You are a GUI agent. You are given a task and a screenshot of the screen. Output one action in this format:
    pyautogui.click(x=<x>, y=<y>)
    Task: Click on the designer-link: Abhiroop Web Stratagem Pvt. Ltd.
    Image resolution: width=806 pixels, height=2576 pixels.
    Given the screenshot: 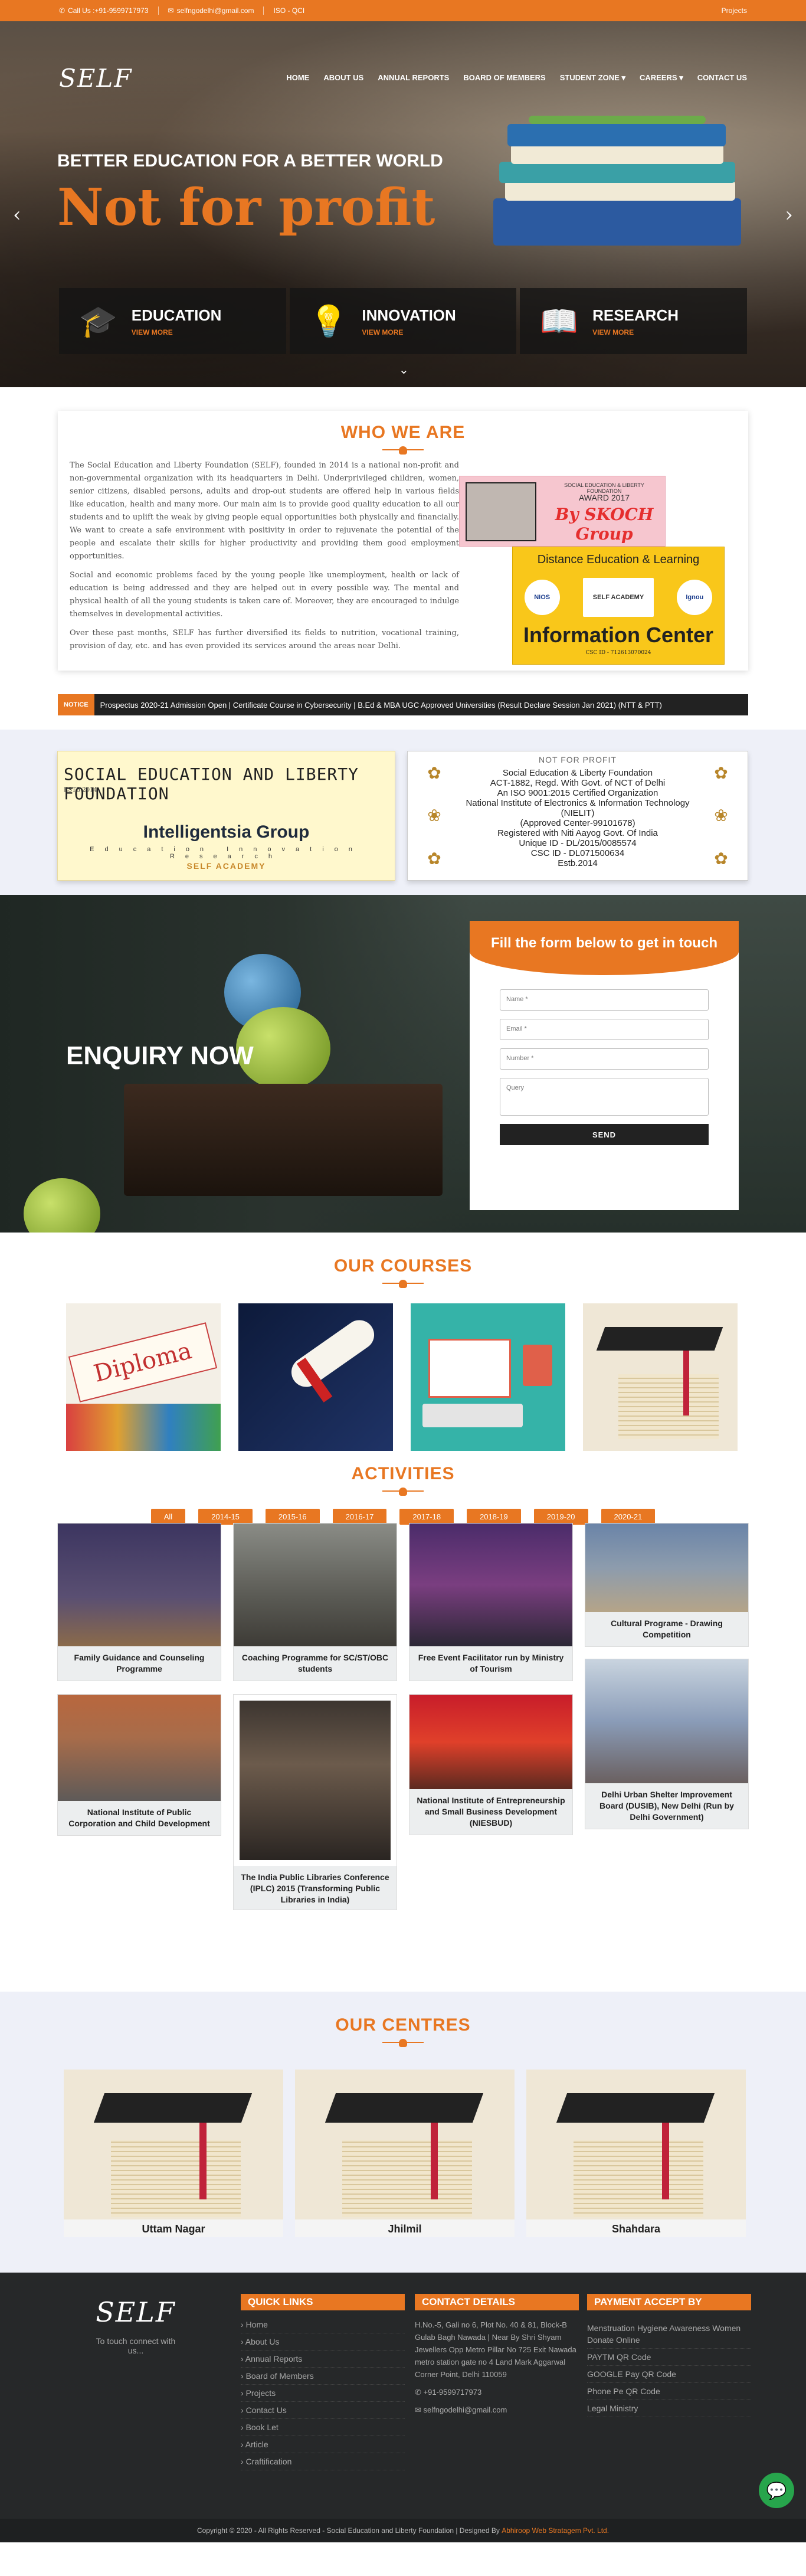 What is the action you would take?
    pyautogui.click(x=555, y=2530)
    